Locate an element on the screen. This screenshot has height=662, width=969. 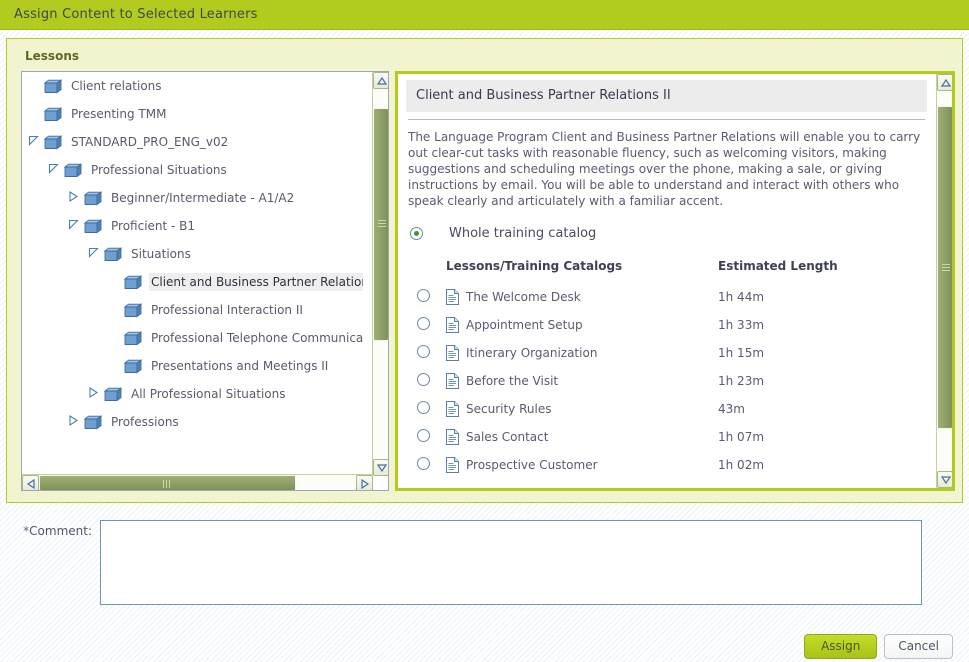
dialog-footer: Assign Cancel is located at coordinates (878, 646).